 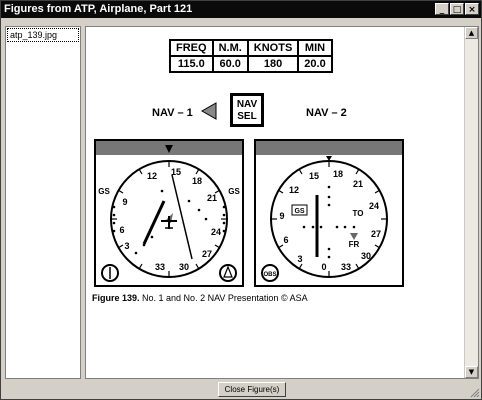 I want to click on navsel-line2: SEL, so click(x=247, y=116).